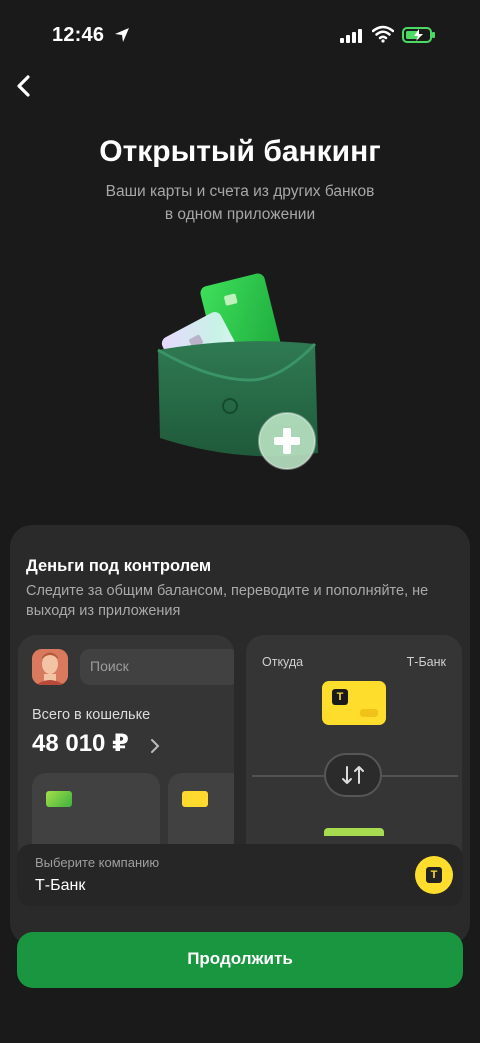  What do you see at coordinates (354, 832) in the screenshot?
I see `green-card-partial` at bounding box center [354, 832].